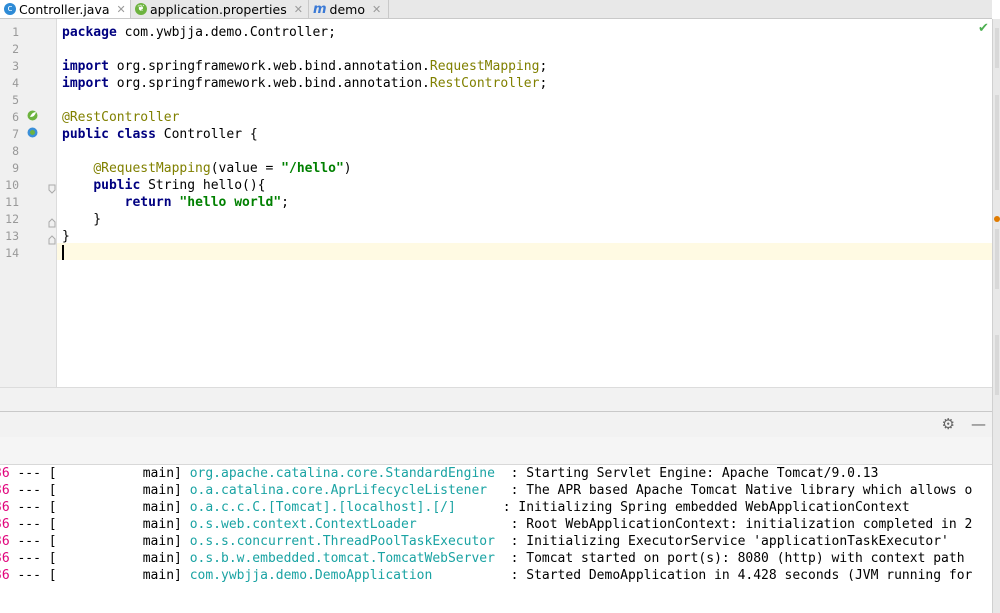  Describe the element at coordinates (199, 32) in the screenshot. I see `code-line-1: package com.ywbjja.demo.Controller;` at that location.